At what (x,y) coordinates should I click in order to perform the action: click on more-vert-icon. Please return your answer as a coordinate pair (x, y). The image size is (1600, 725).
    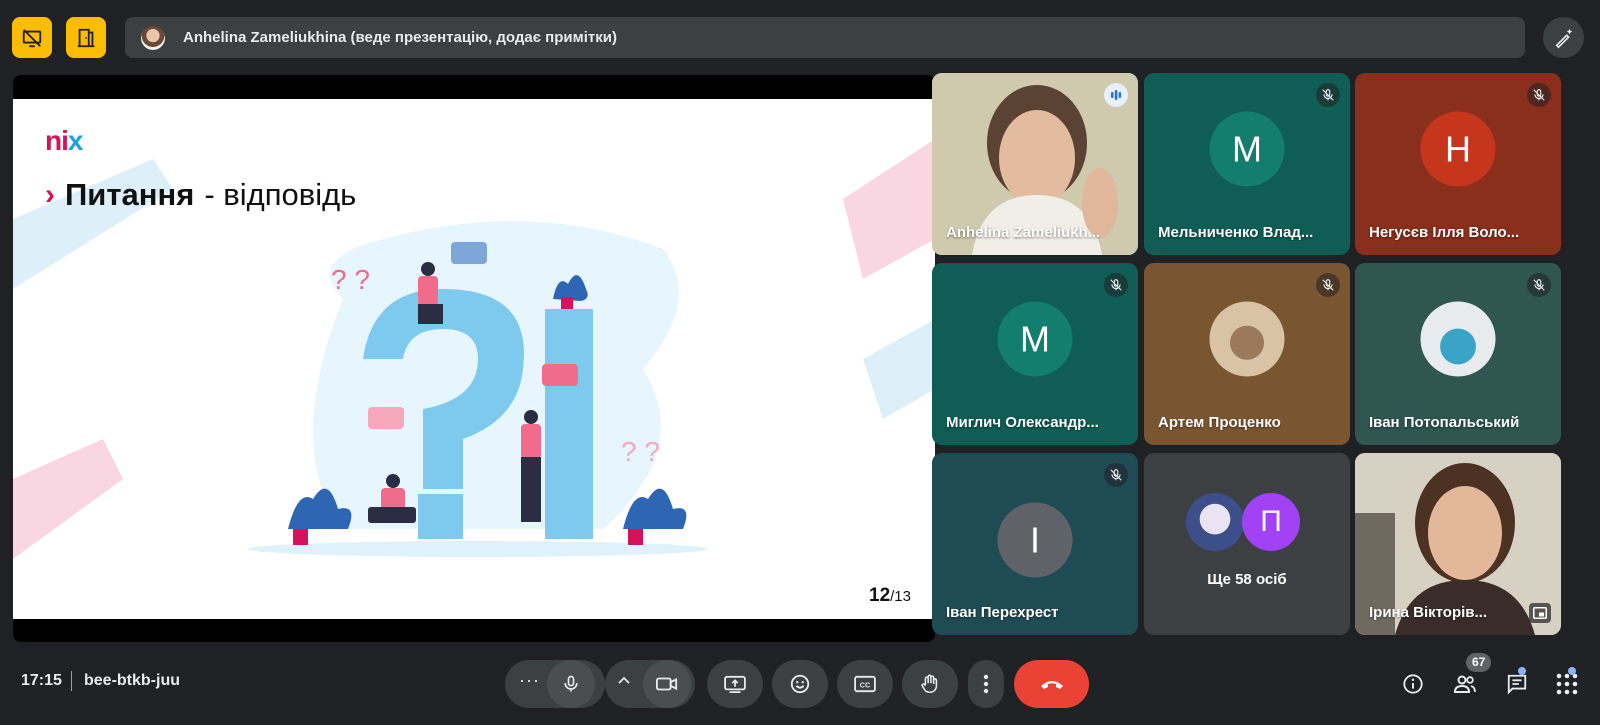
    Looking at the image, I should click on (986, 684).